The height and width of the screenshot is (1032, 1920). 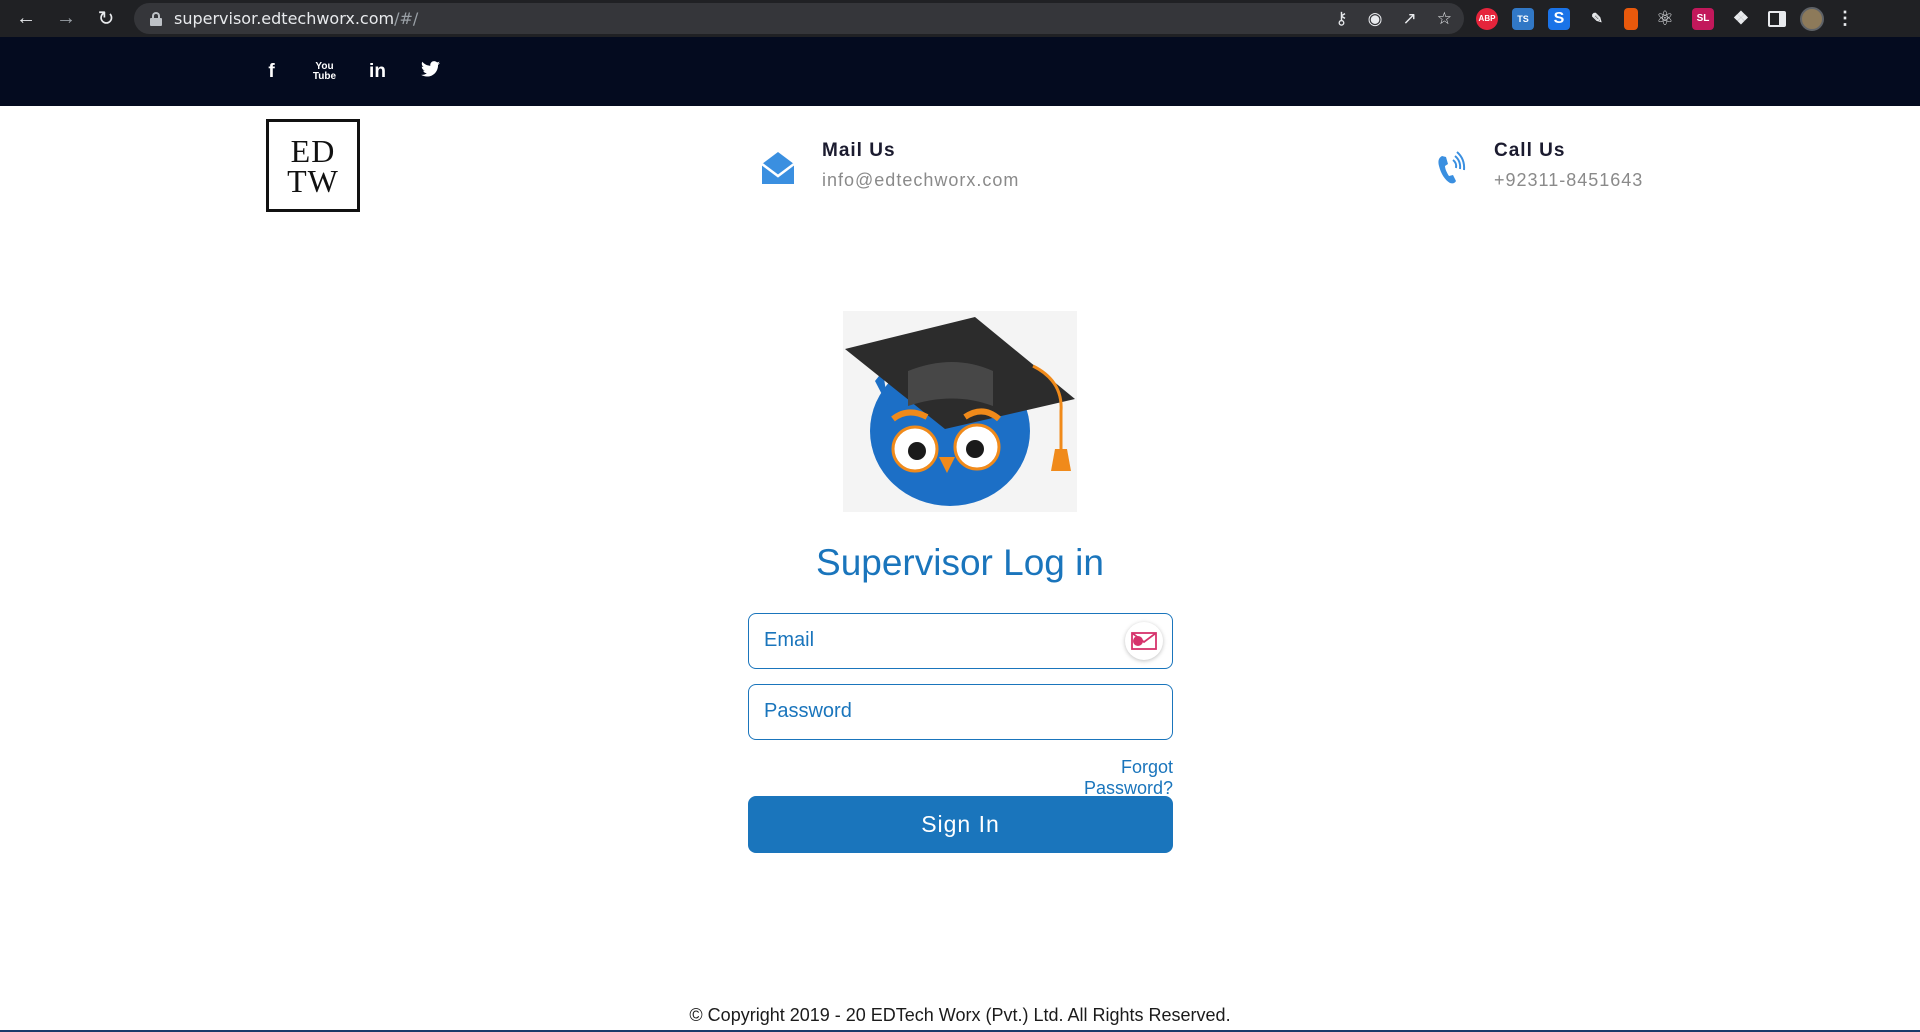 What do you see at coordinates (1444, 19) in the screenshot?
I see `star-icon: ☆` at bounding box center [1444, 19].